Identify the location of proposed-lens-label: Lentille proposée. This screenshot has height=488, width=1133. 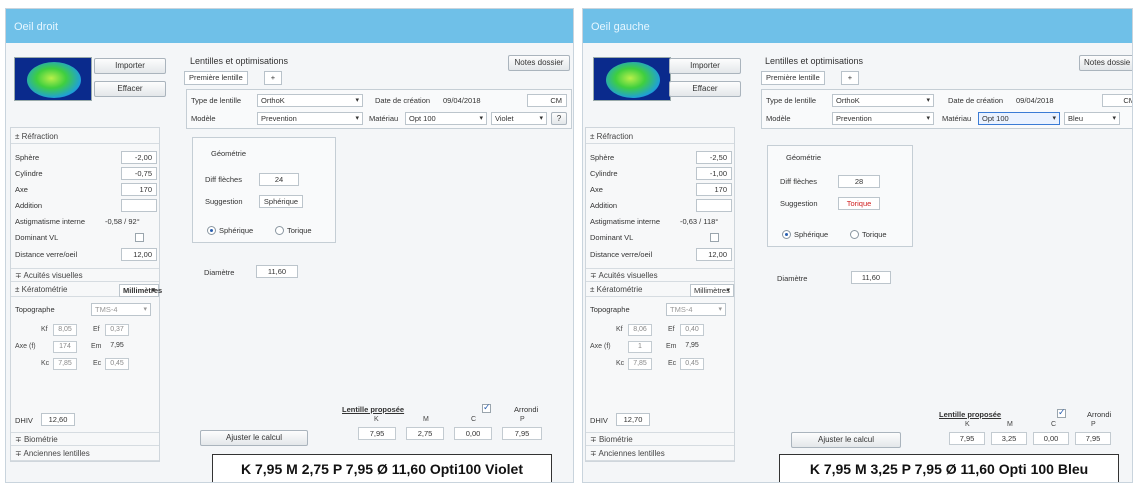
(373, 409).